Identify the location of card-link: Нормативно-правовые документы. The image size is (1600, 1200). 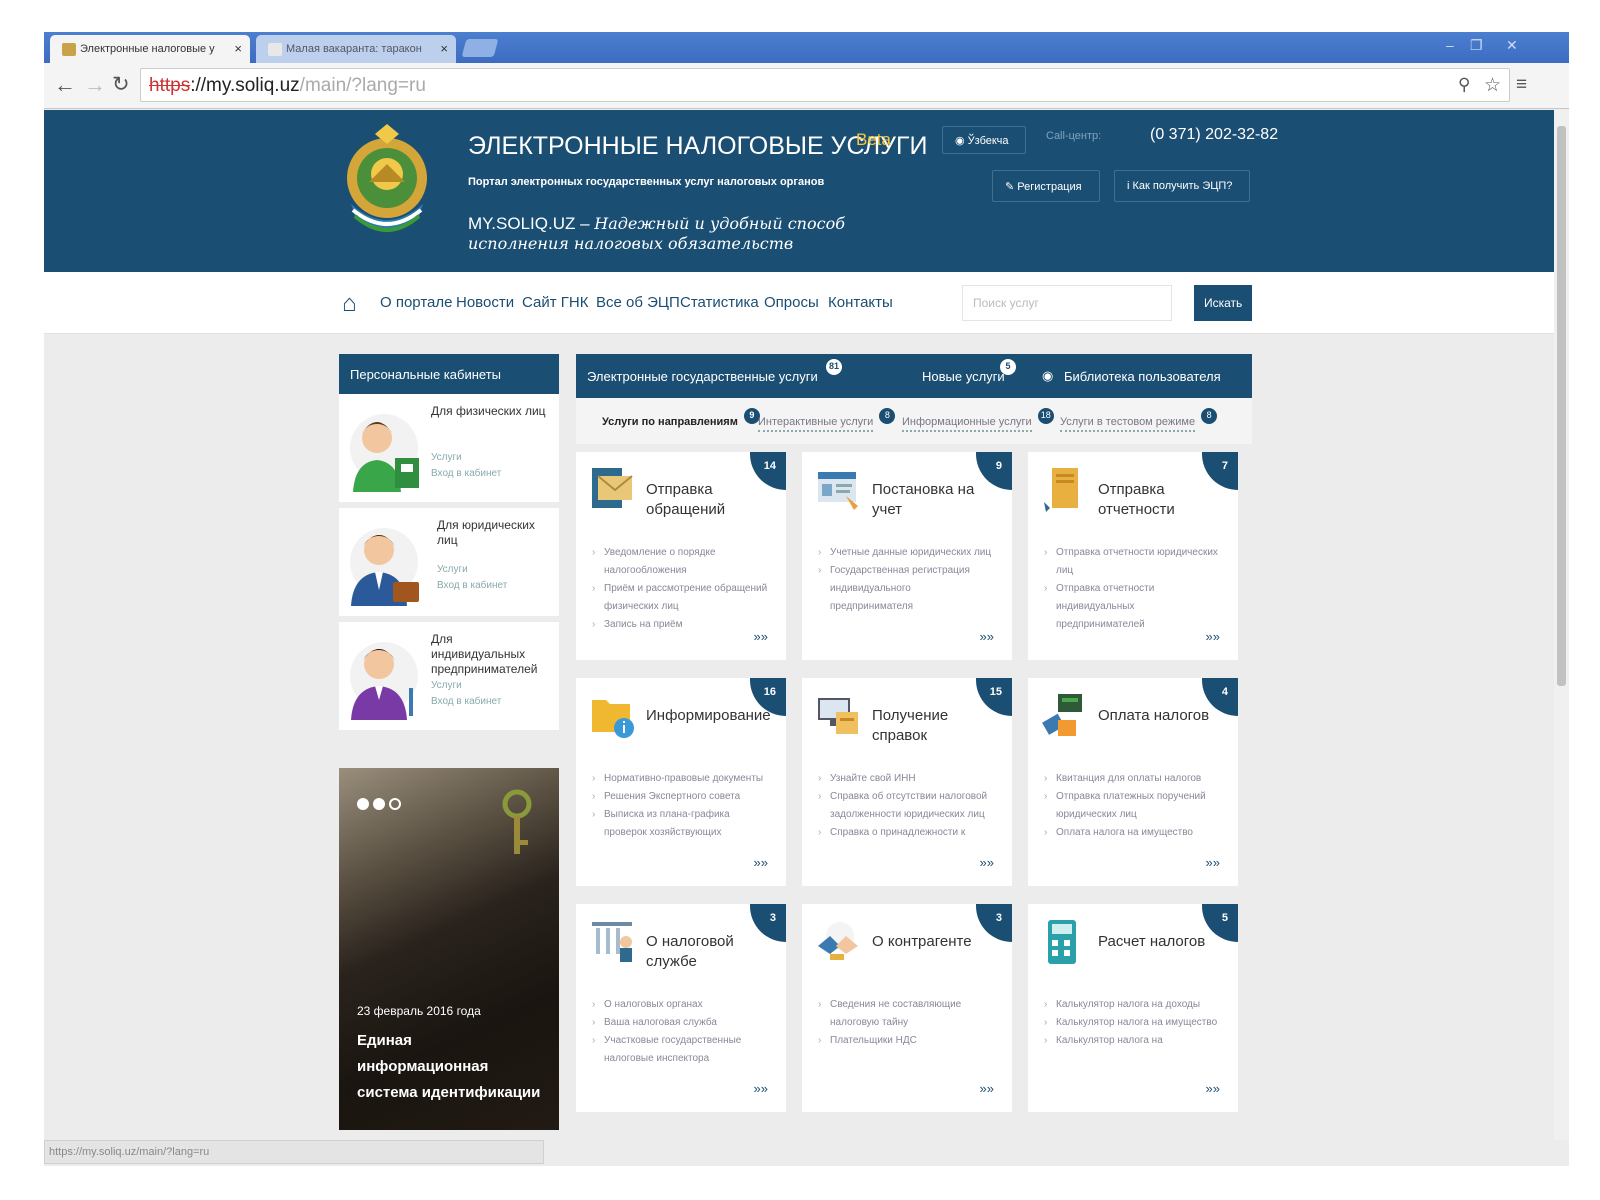
(680, 779).